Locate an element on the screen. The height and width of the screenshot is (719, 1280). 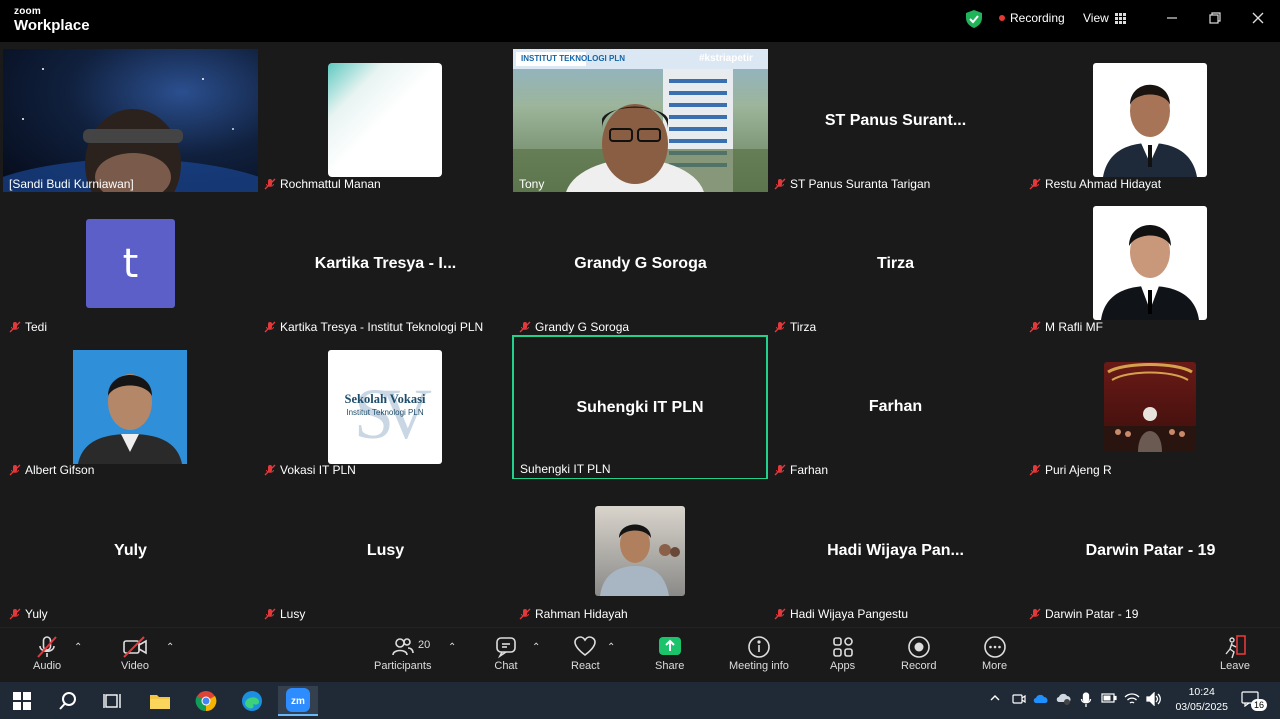
participant-name: Tony is located at coordinates (532, 184).